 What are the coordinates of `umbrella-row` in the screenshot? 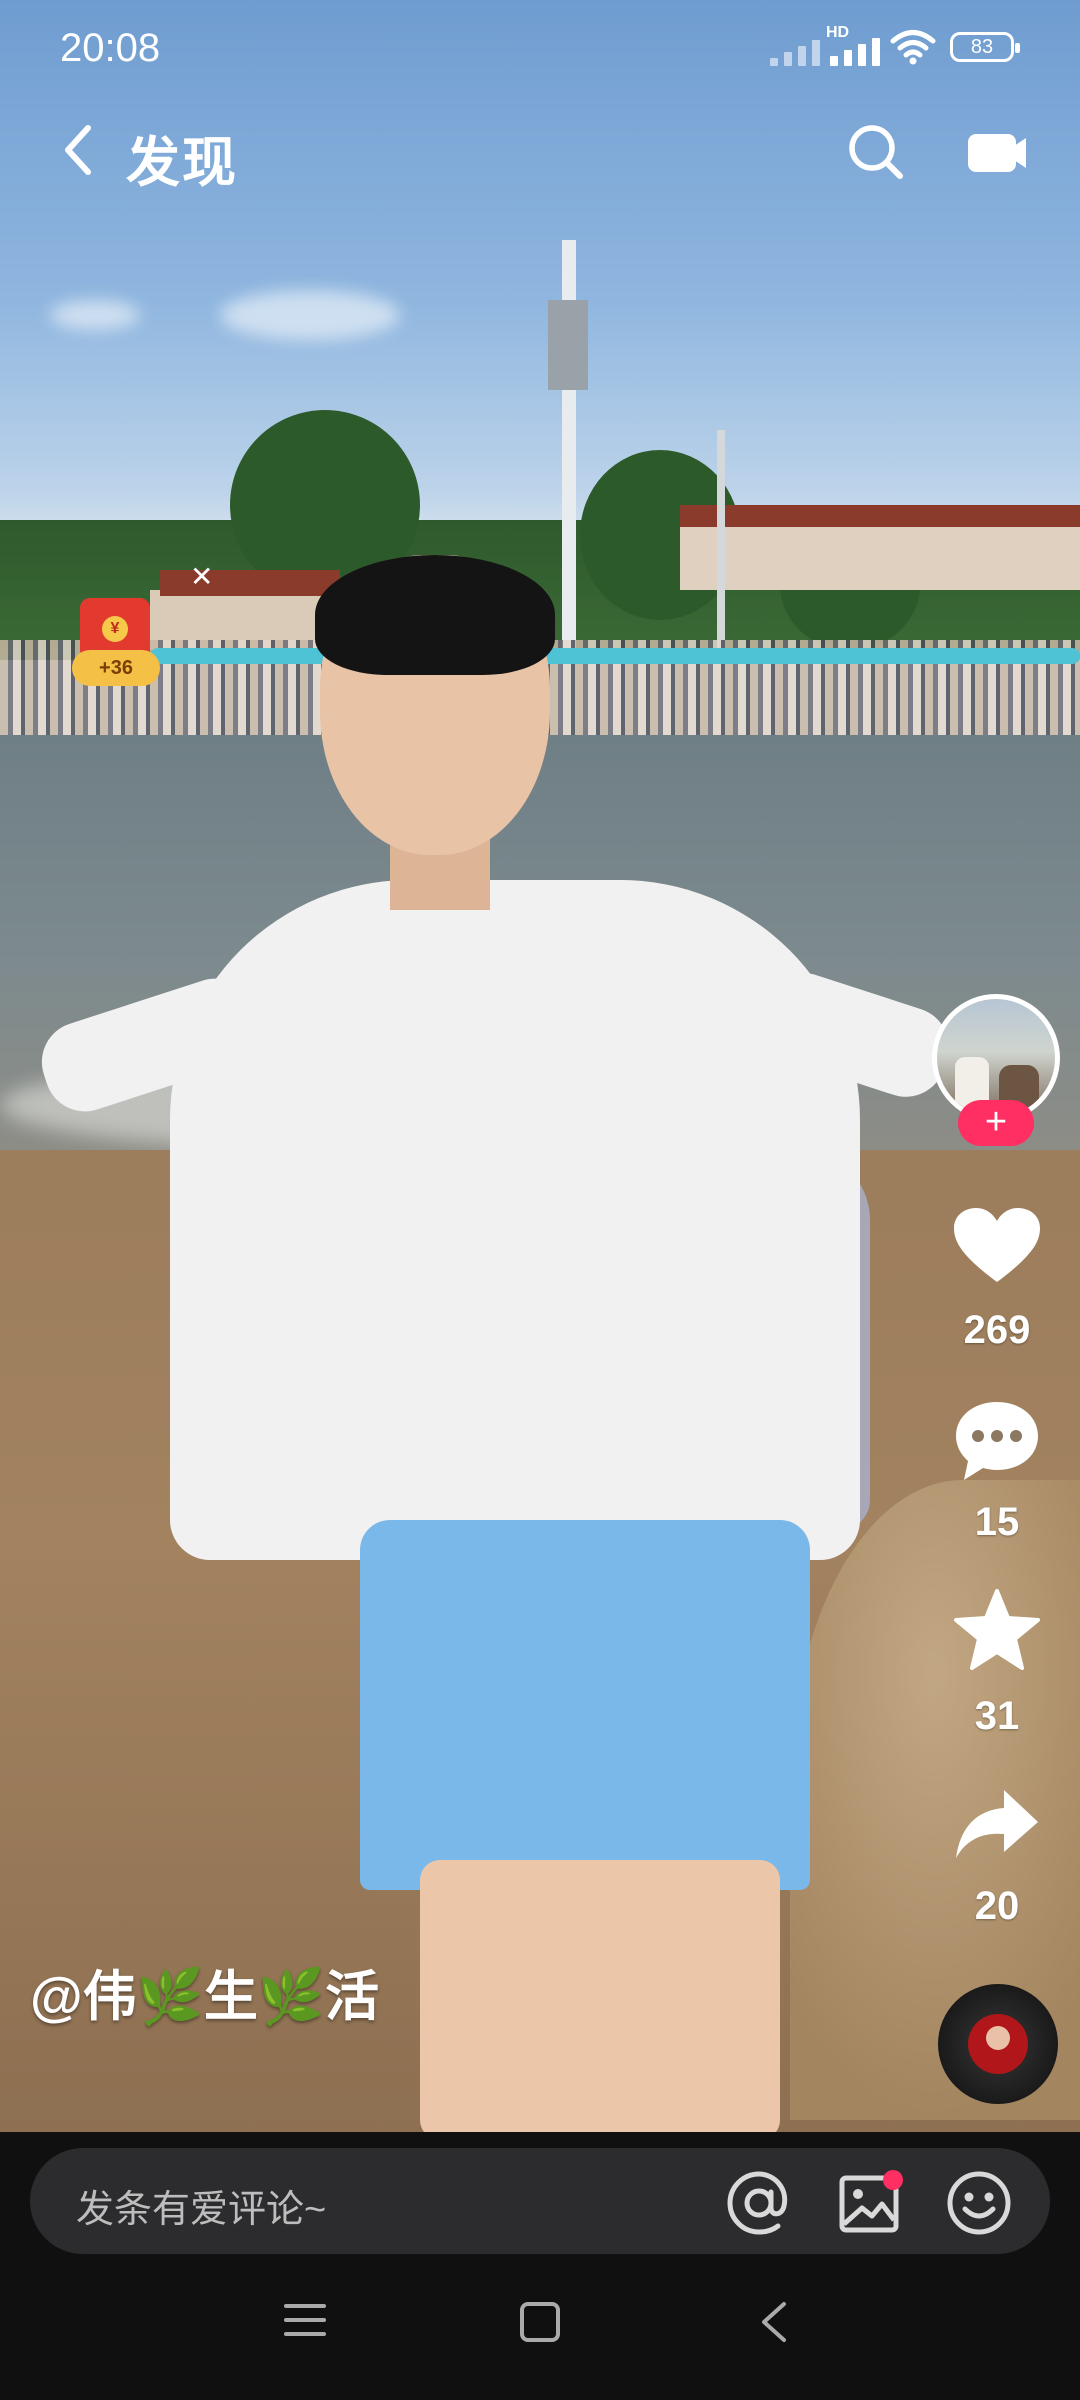 It's located at (615, 656).